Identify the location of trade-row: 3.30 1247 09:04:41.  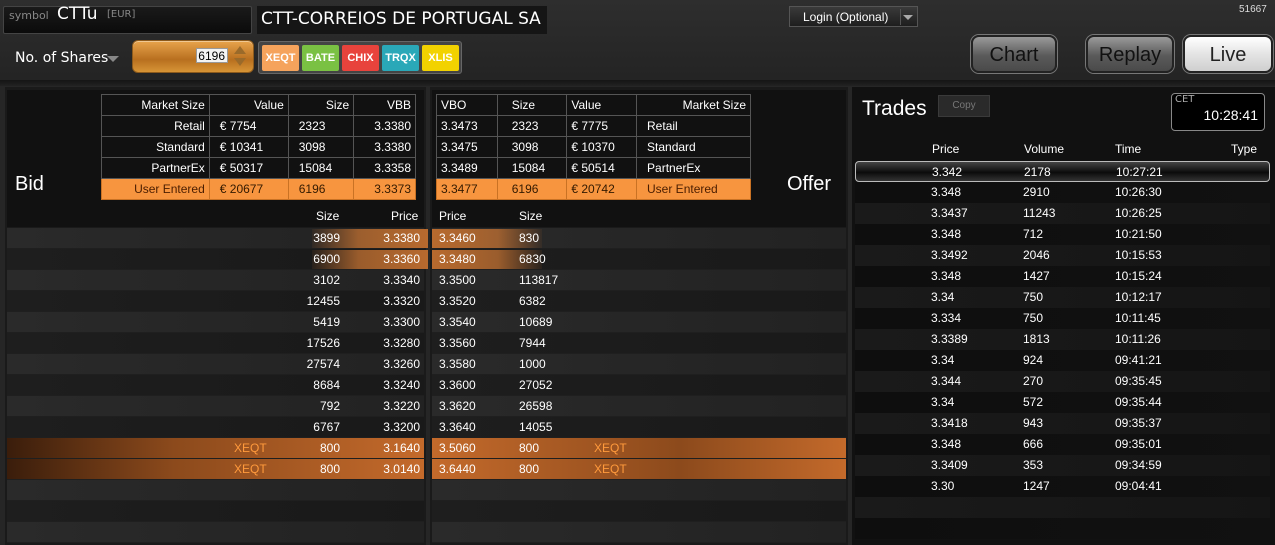
(1062, 486).